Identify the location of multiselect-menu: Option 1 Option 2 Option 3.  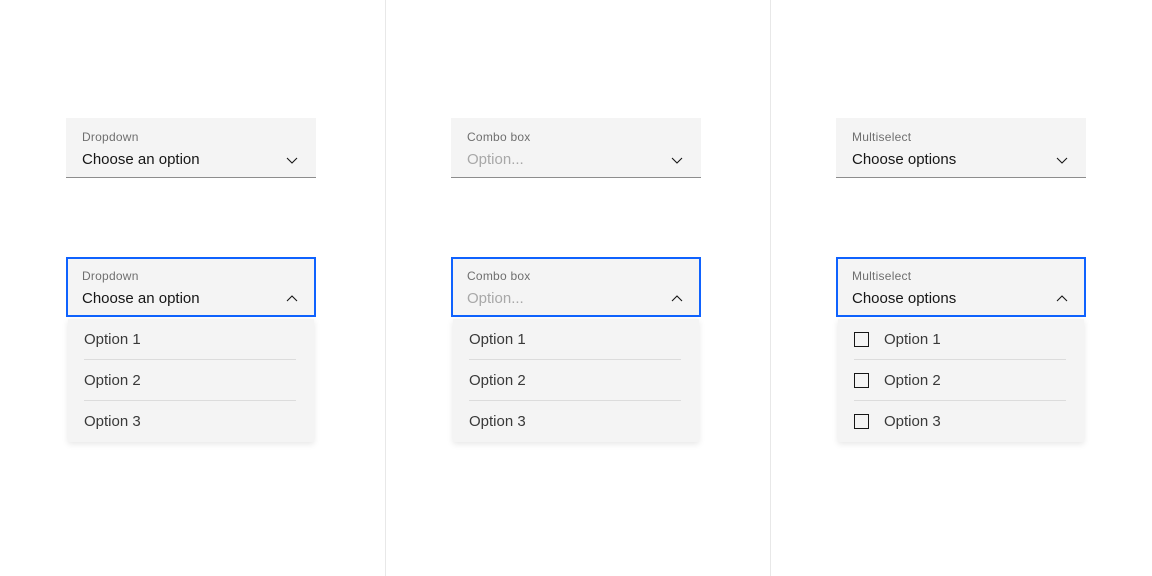
(961, 380).